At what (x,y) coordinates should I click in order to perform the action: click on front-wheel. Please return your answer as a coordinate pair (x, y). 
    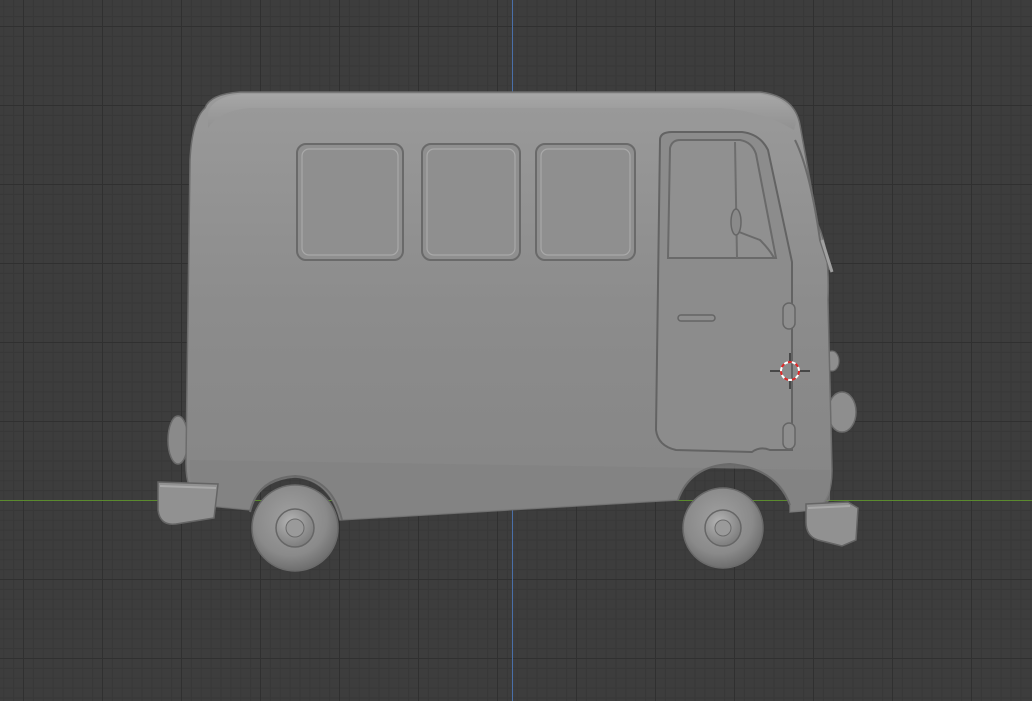
    Looking at the image, I should click on (723, 528).